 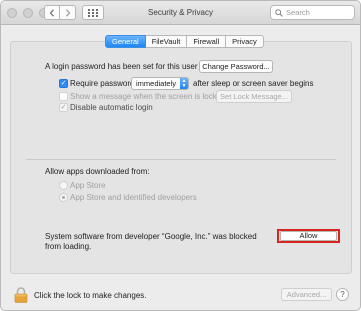 I want to click on blocked-message-line2: from loading., so click(x=68, y=246).